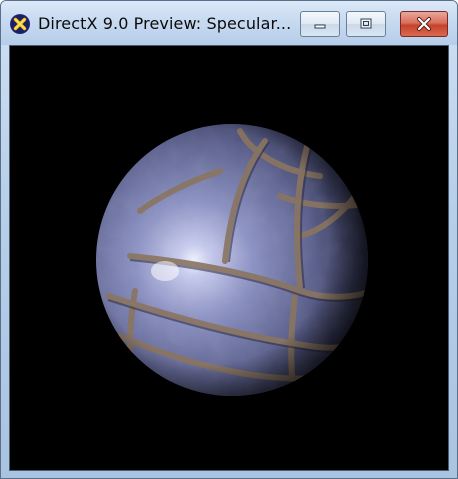 This screenshot has height=479, width=458. I want to click on maximize-icon, so click(366, 23).